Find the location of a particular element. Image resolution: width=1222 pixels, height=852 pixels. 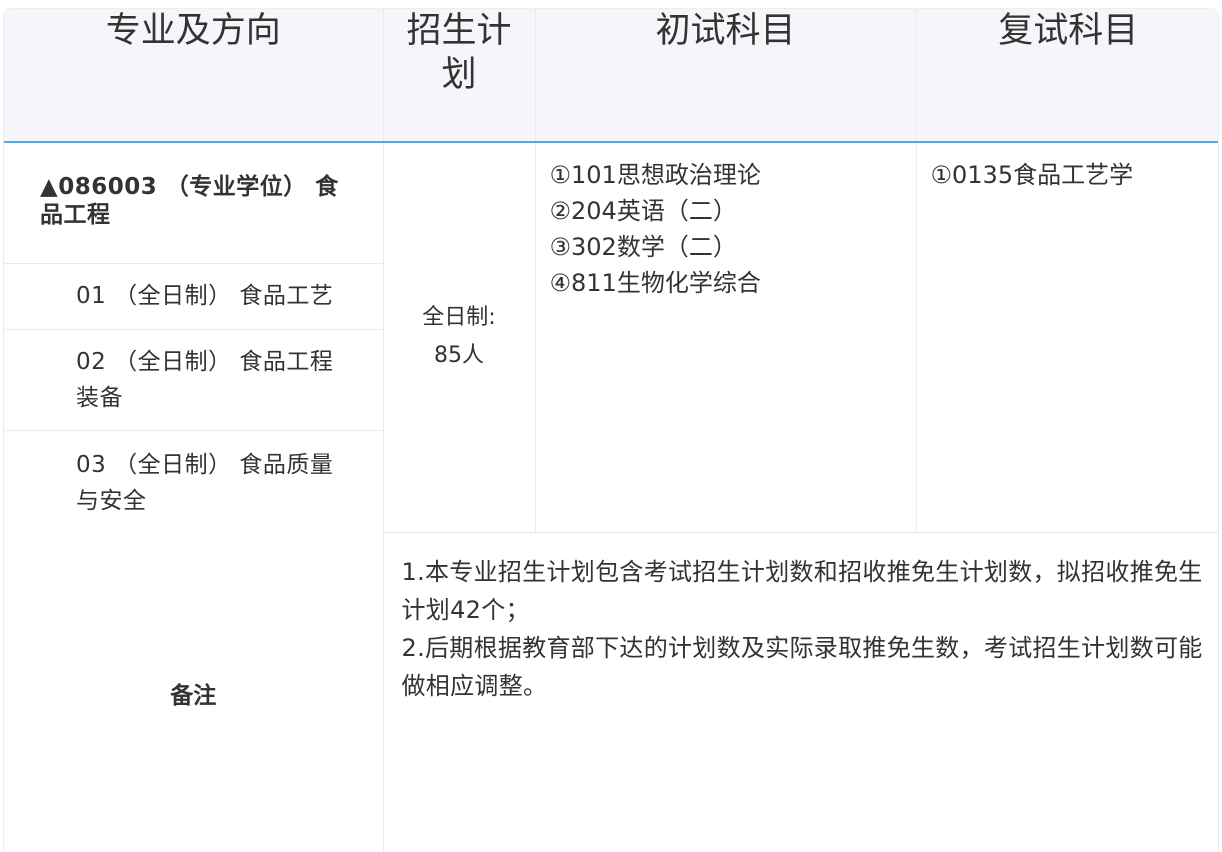

remark-line: 1.本专业招生计划包含考试招生计划数和招收推免生计划数，拟招收推免生计划42个； is located at coordinates (802, 590).